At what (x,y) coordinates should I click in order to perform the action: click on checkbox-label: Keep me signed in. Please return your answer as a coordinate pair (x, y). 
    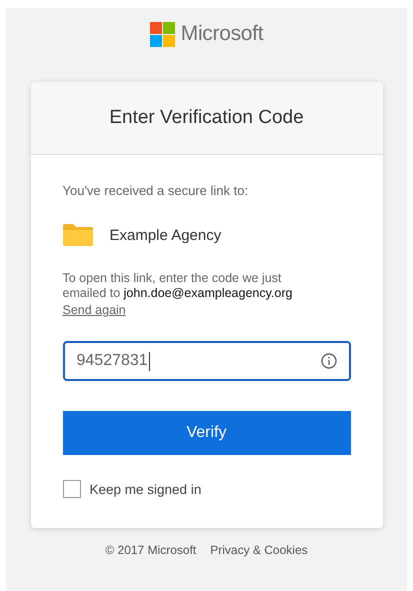
    Looking at the image, I should click on (146, 489).